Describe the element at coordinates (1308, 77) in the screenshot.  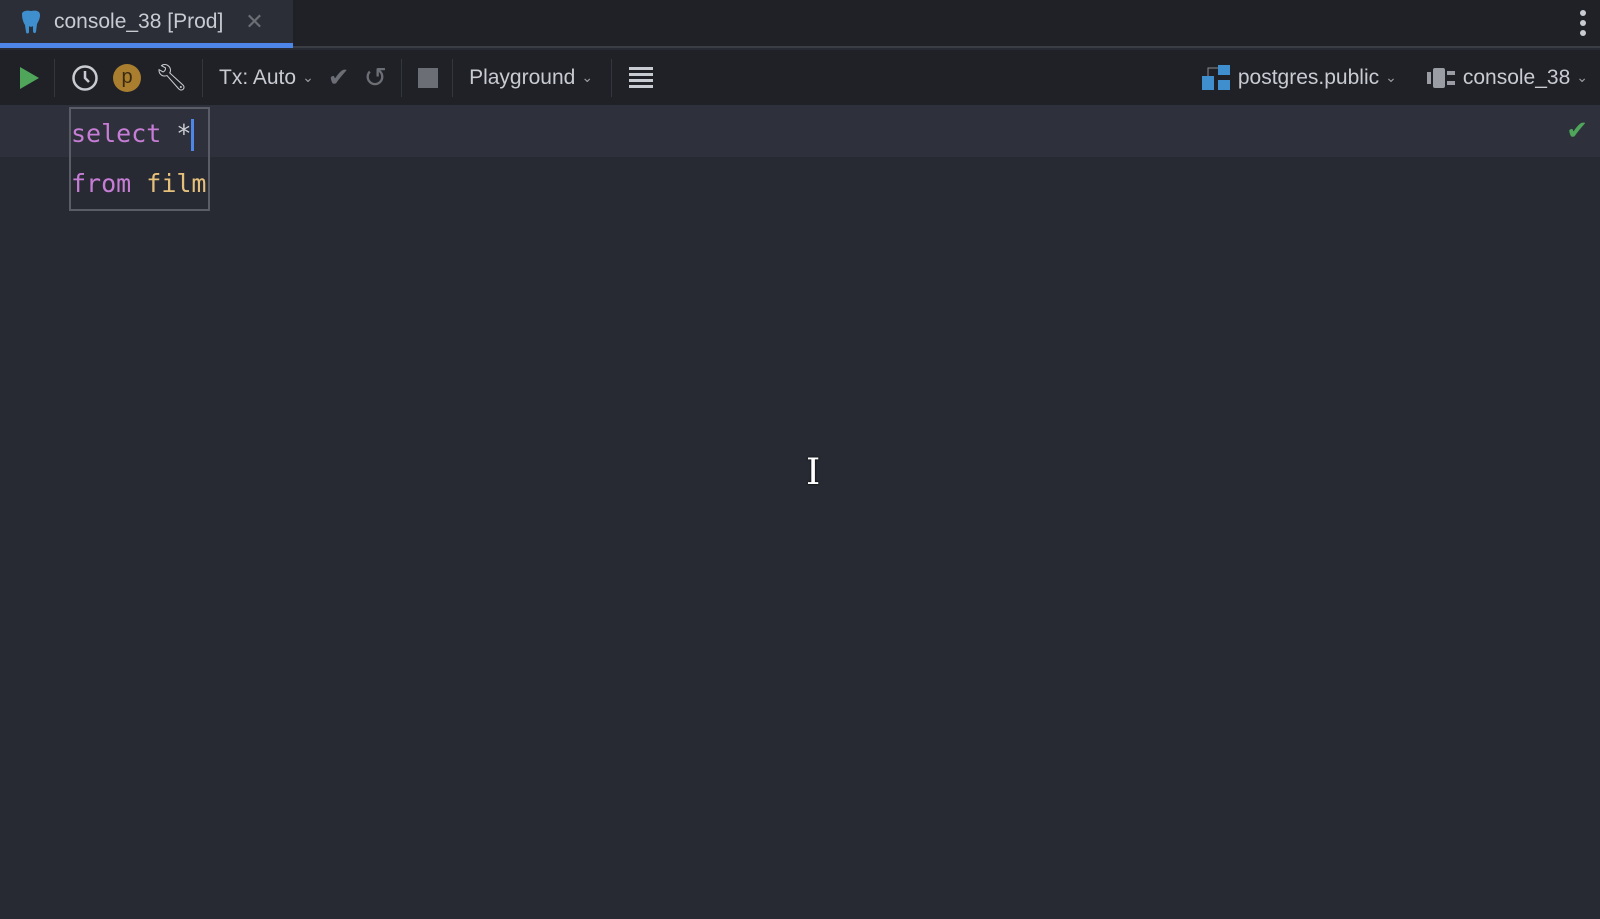
I see `schema-label: postgres.public` at that location.